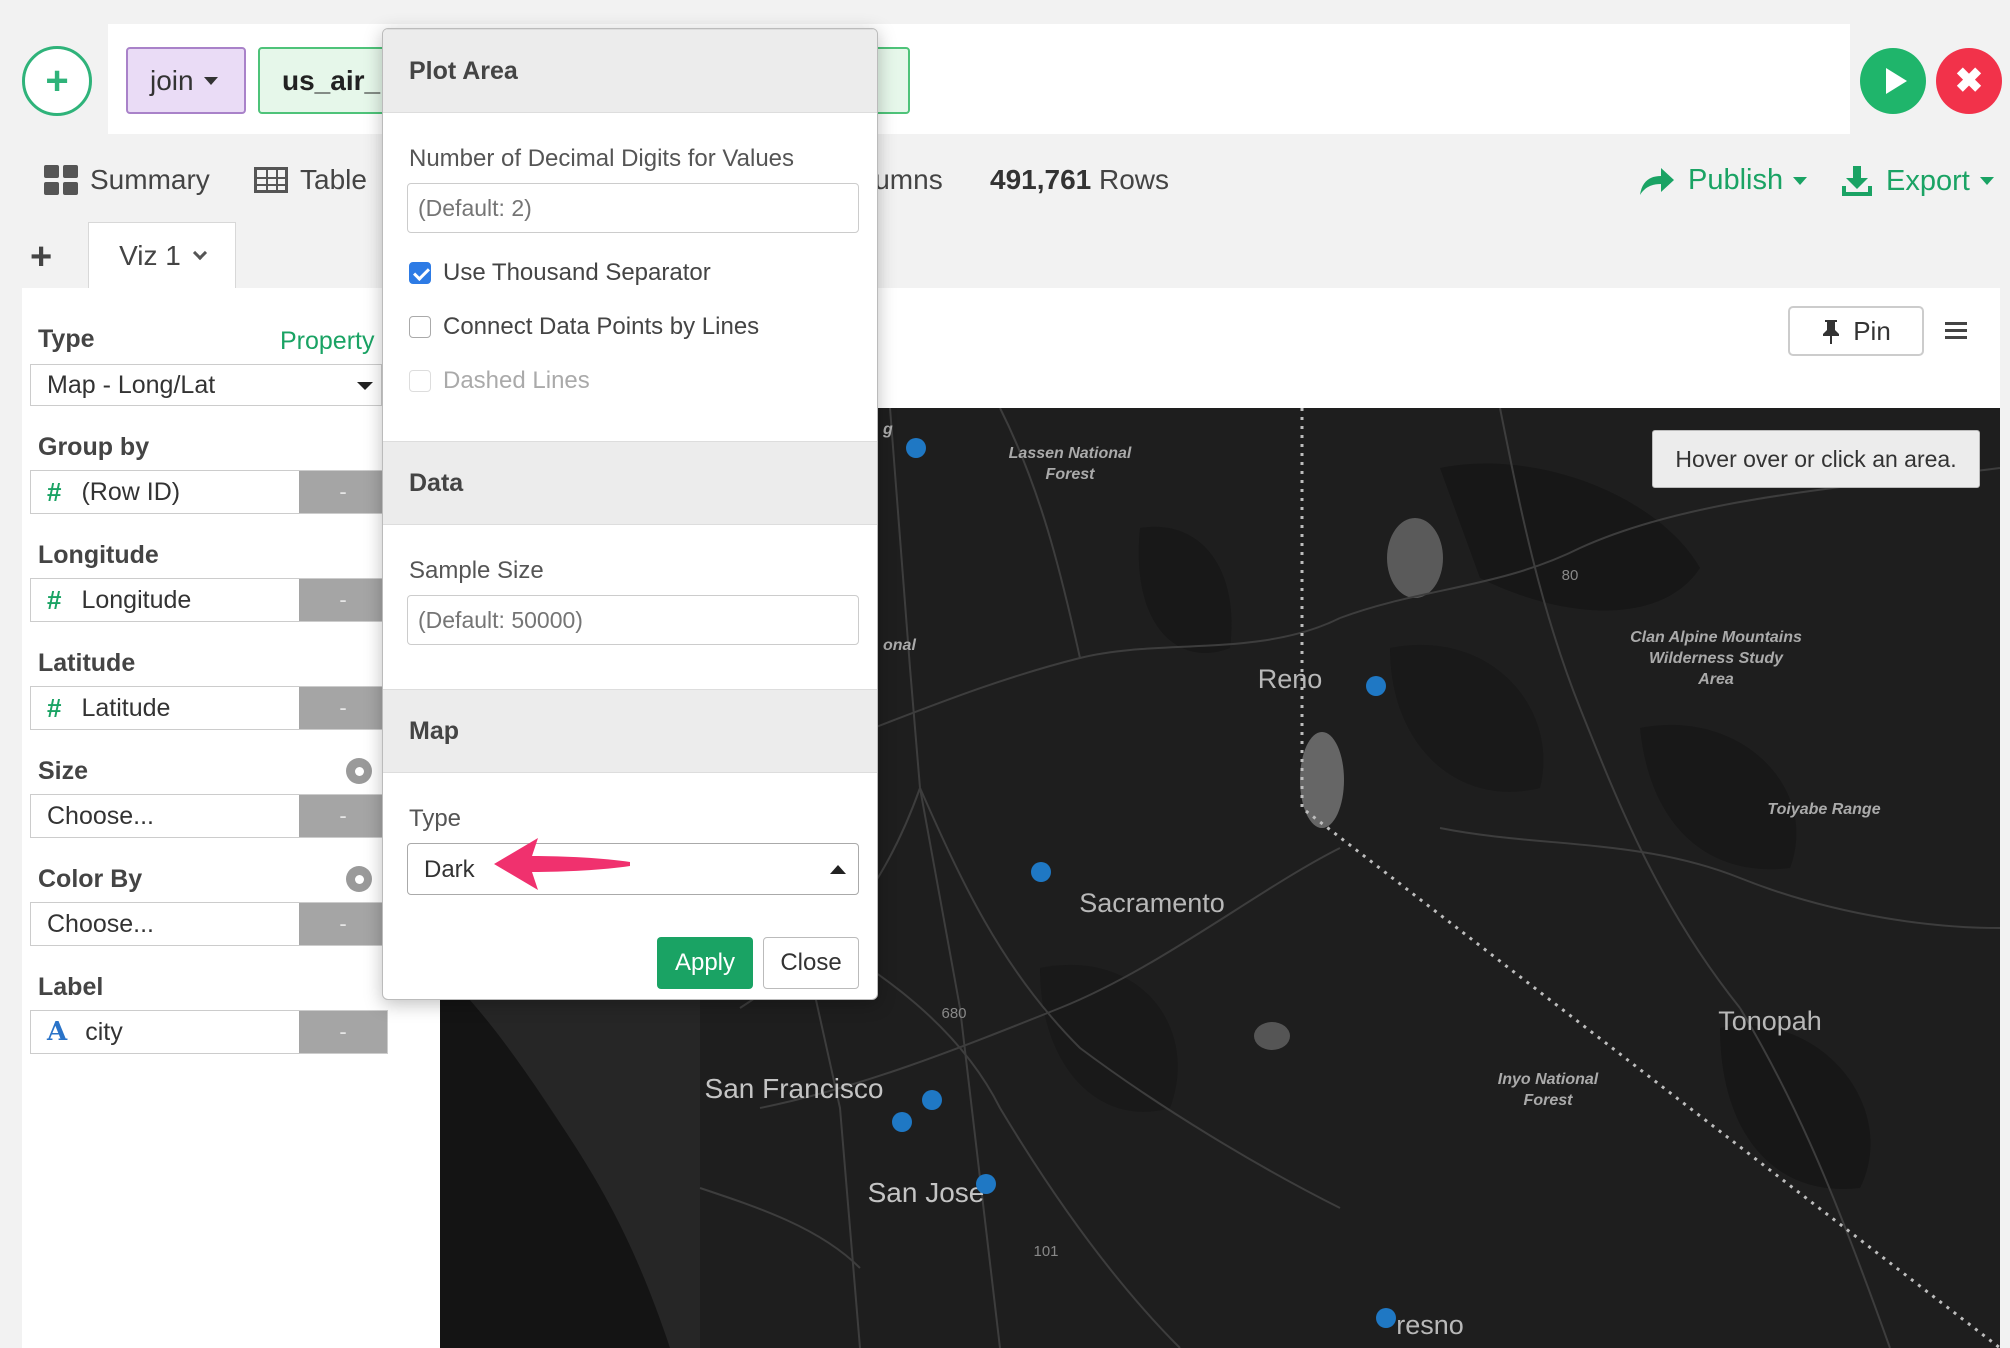 The height and width of the screenshot is (1348, 2010). Describe the element at coordinates (476, 570) in the screenshot. I see `sample-size-label: Sample Size` at that location.